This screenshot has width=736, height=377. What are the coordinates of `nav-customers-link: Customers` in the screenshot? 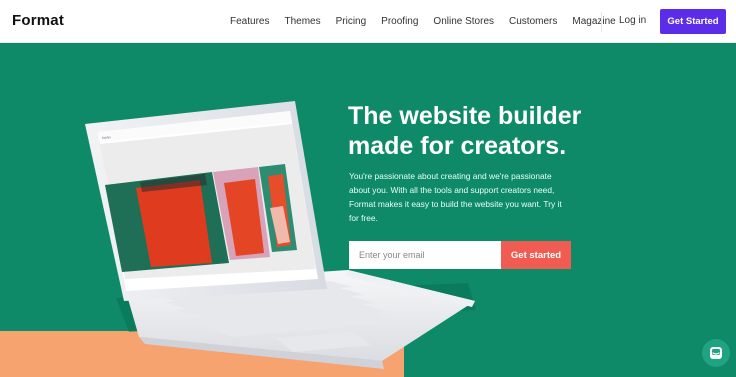 It's located at (533, 21).